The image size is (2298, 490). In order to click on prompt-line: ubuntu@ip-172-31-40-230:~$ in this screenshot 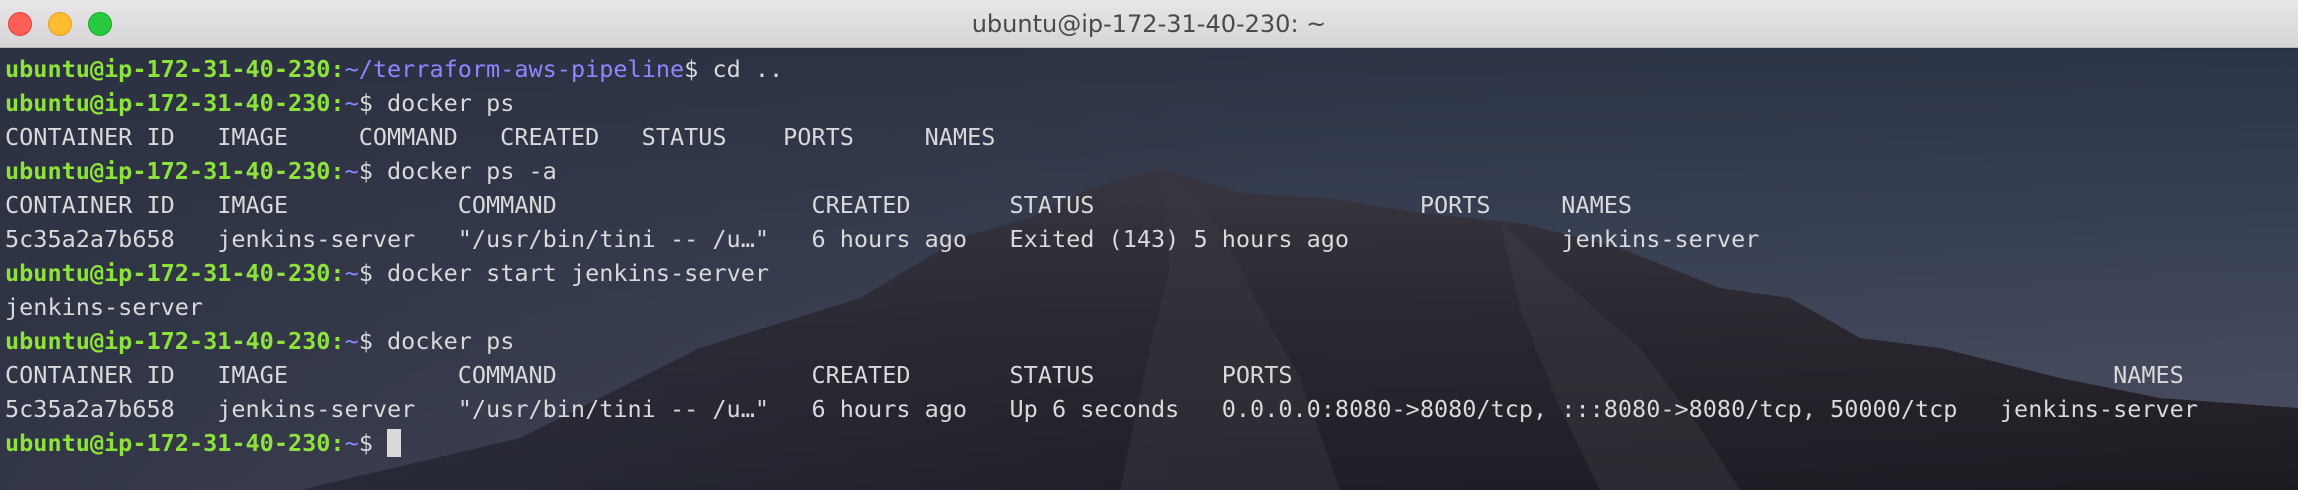, I will do `click(1101, 443)`.